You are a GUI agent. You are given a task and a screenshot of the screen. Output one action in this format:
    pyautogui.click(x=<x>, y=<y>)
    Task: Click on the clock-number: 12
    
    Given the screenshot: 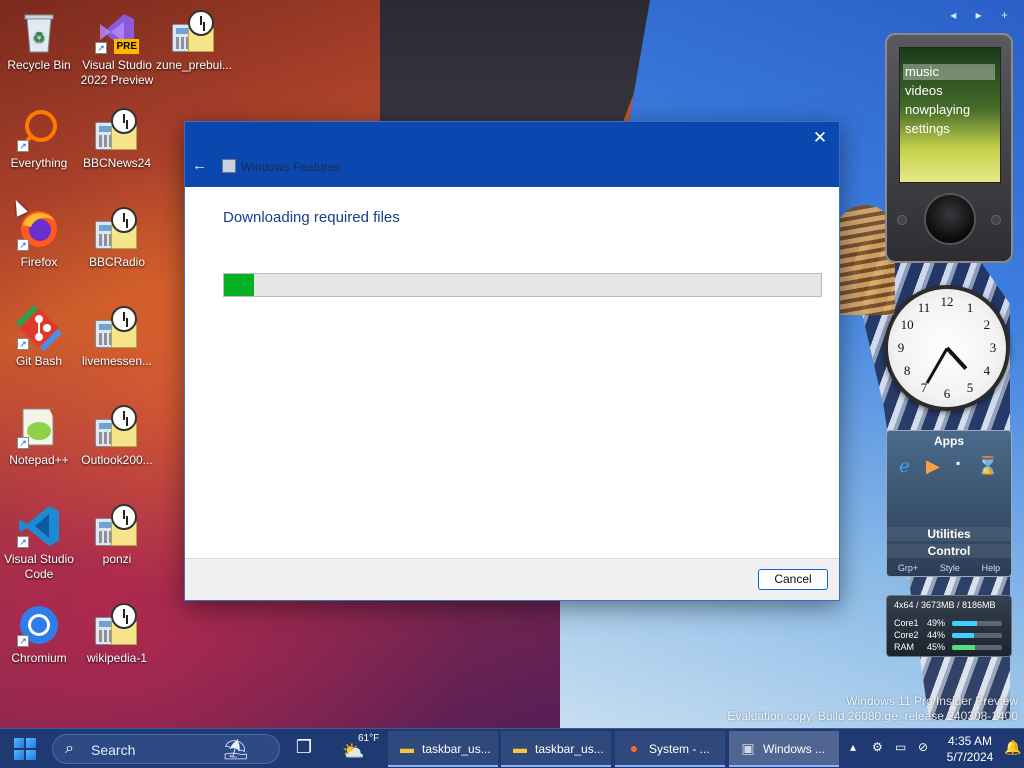 What is the action you would take?
    pyautogui.click(x=947, y=301)
    